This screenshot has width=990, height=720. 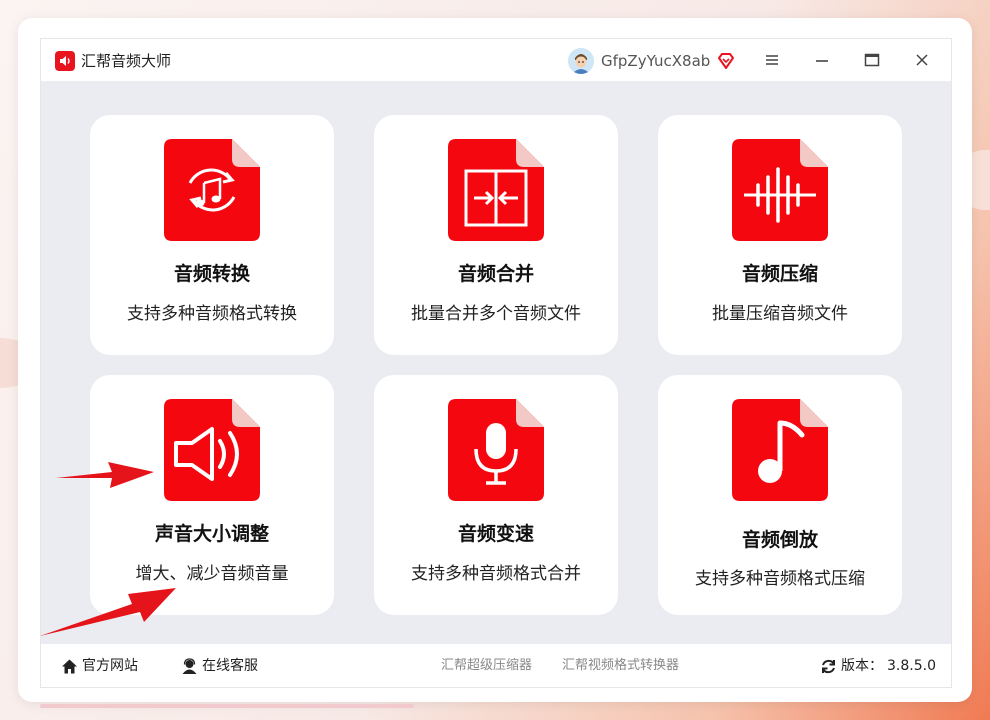 What do you see at coordinates (922, 60) in the screenshot?
I see `close-icon` at bounding box center [922, 60].